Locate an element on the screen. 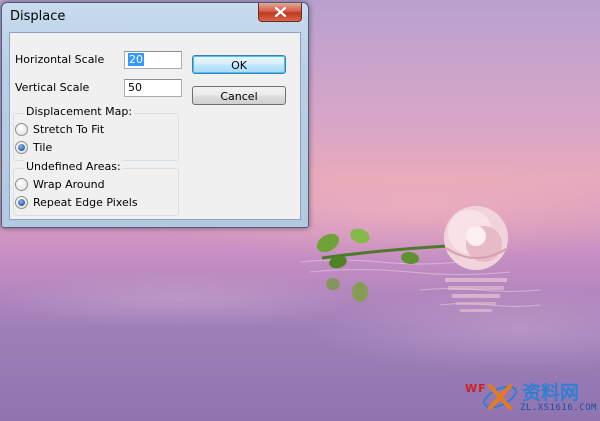  watermark-logo-icon is located at coordinates (500, 397).